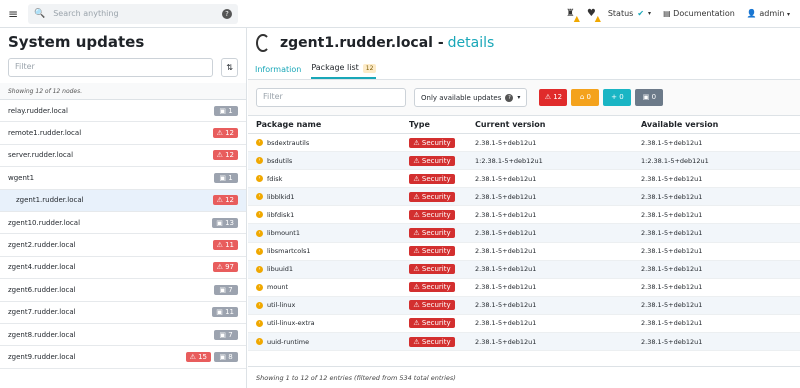 The height and width of the screenshot is (388, 800). Describe the element at coordinates (275, 178) in the screenshot. I see `package-name: fdisk` at that location.